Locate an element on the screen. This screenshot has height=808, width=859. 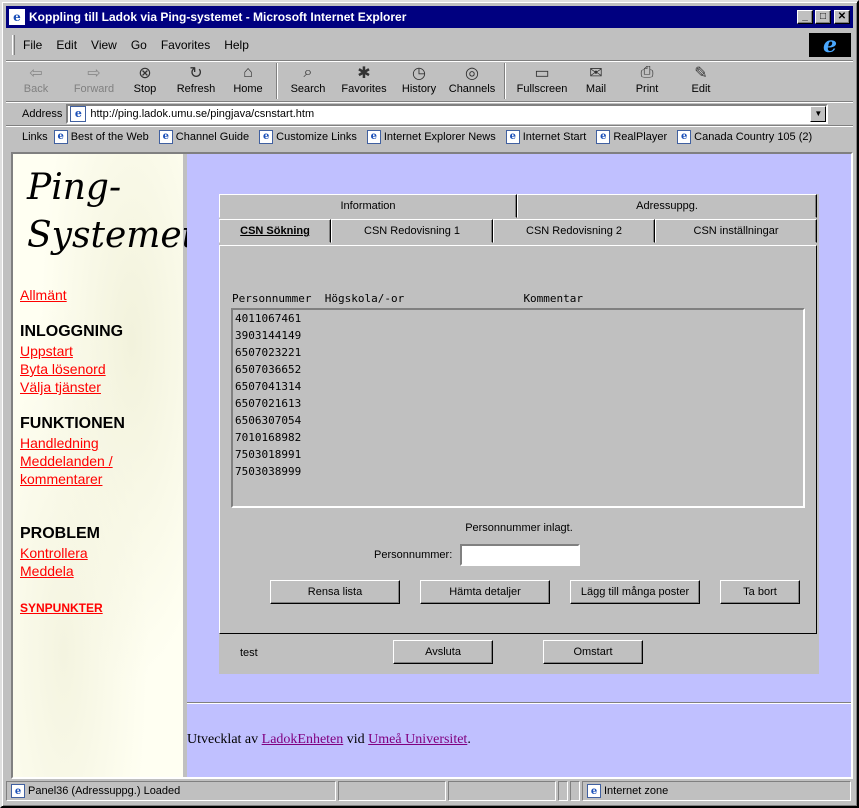
status-zone: e Internet zone is located at coordinates (716, 791).